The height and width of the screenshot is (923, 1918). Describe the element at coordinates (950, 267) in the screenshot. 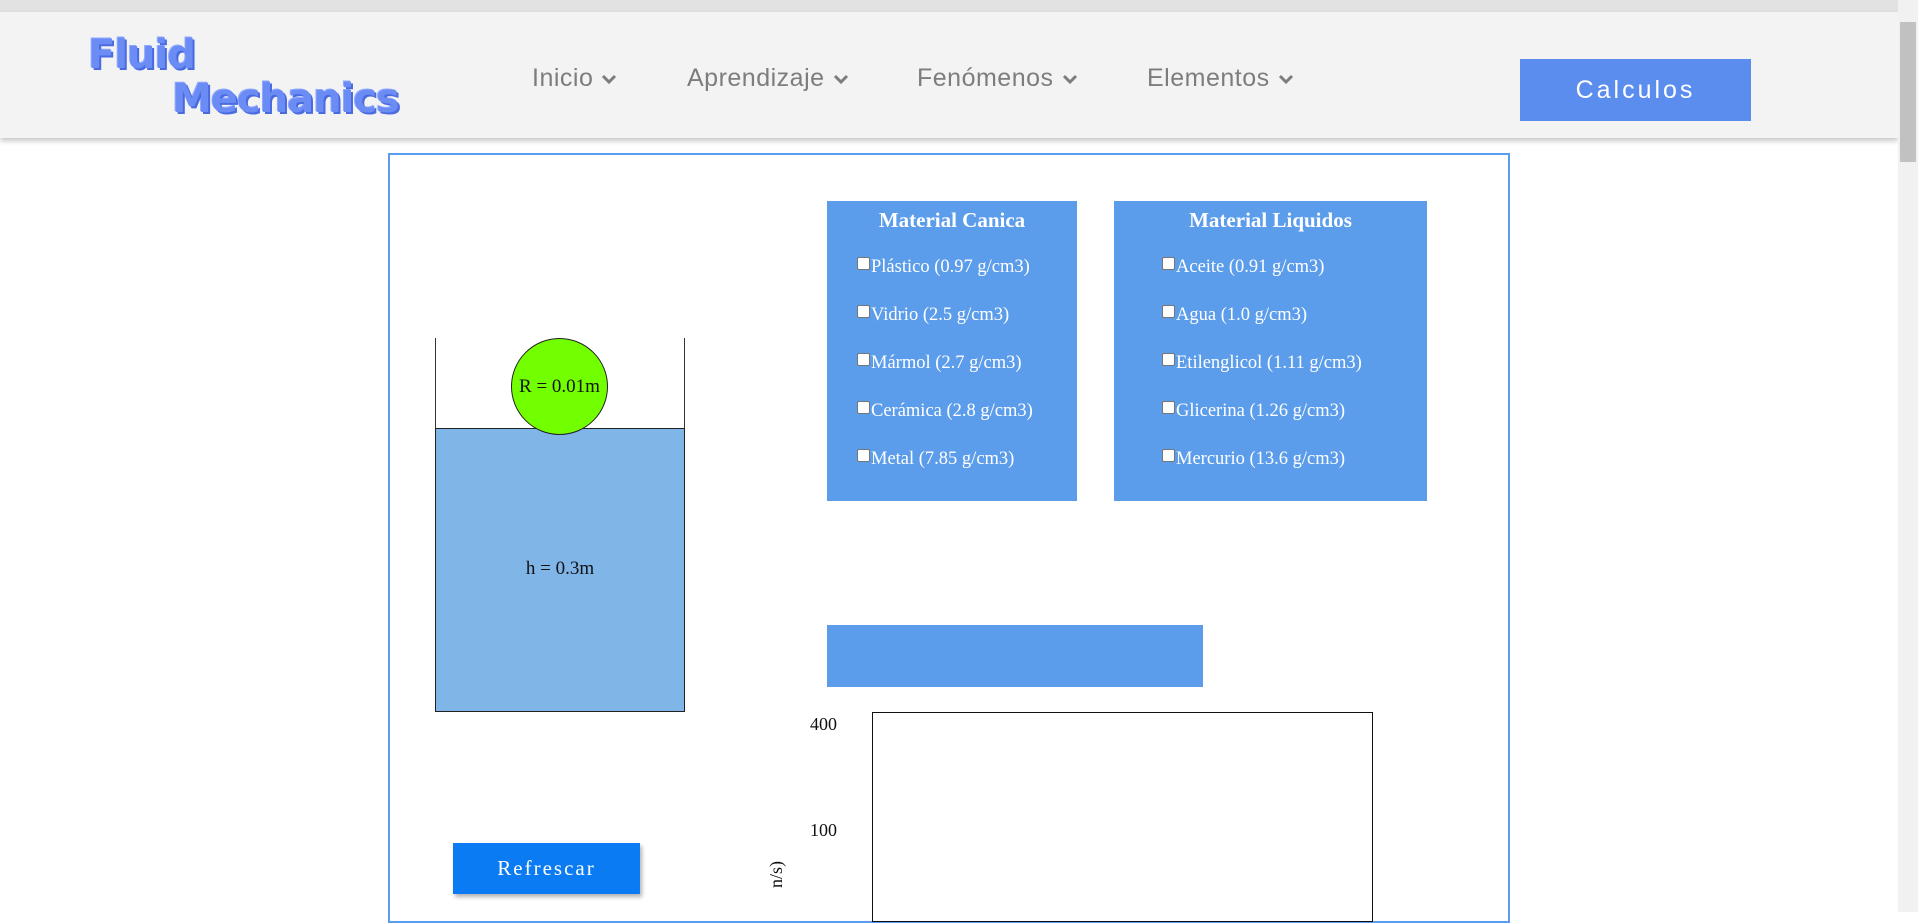

I see `option-label: Plástico (0.97 g/cm3)` at that location.